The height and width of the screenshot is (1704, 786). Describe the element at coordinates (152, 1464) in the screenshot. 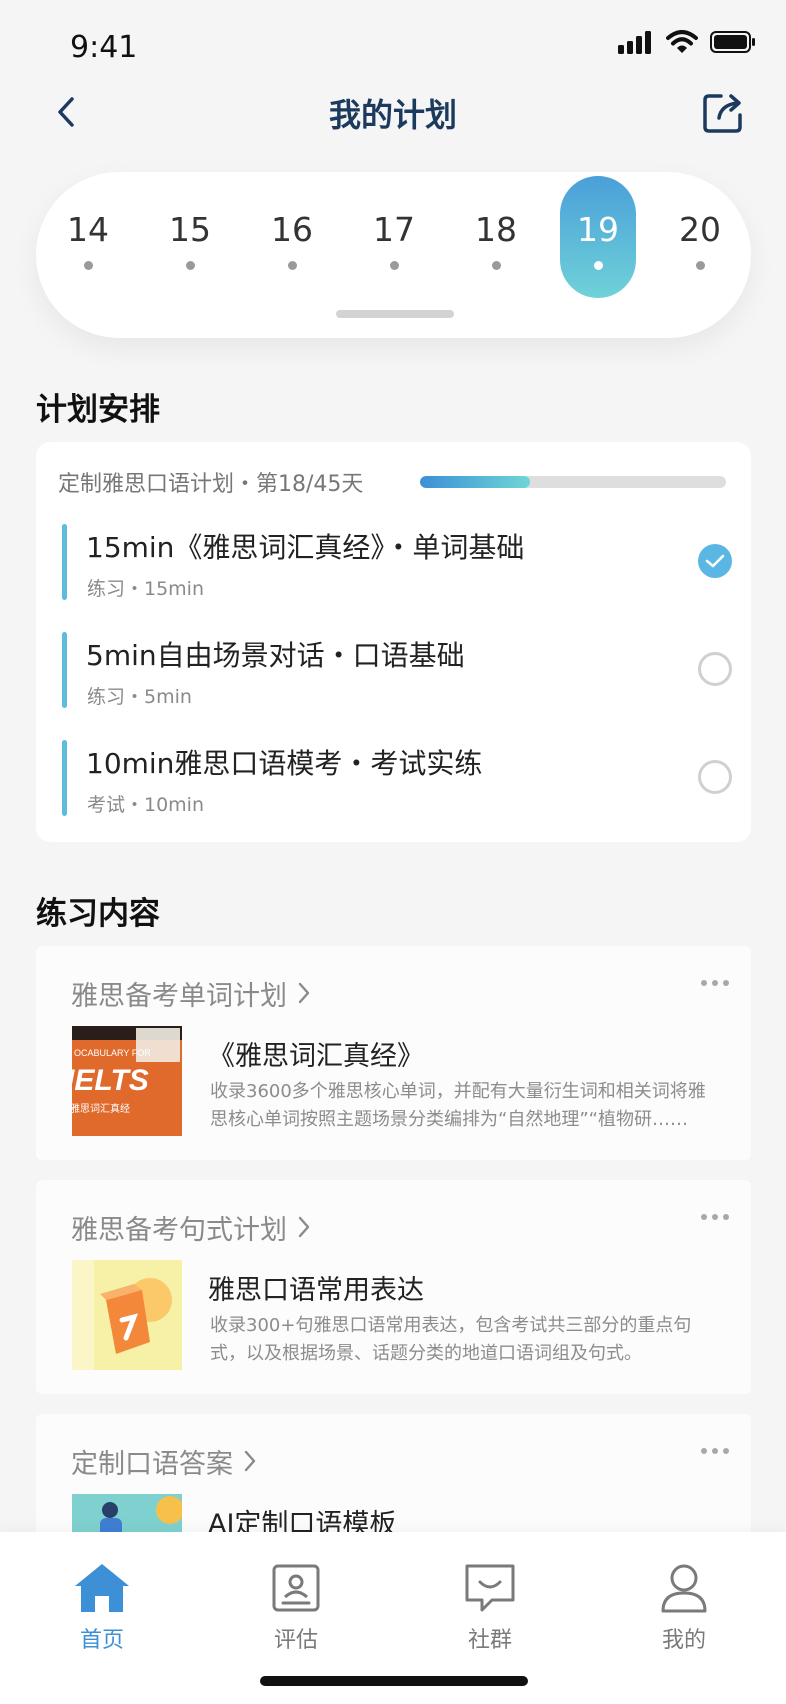

I see `card-header-label: 定制口语答案` at that location.